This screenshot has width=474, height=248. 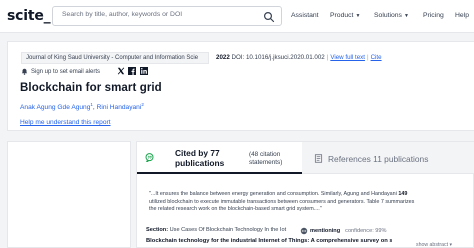 I want to click on twitter-icon, so click(x=121, y=71).